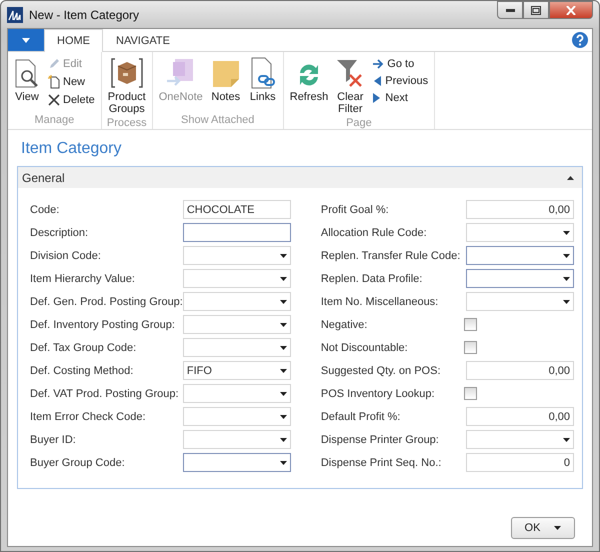  I want to click on text-field, so click(236, 232).